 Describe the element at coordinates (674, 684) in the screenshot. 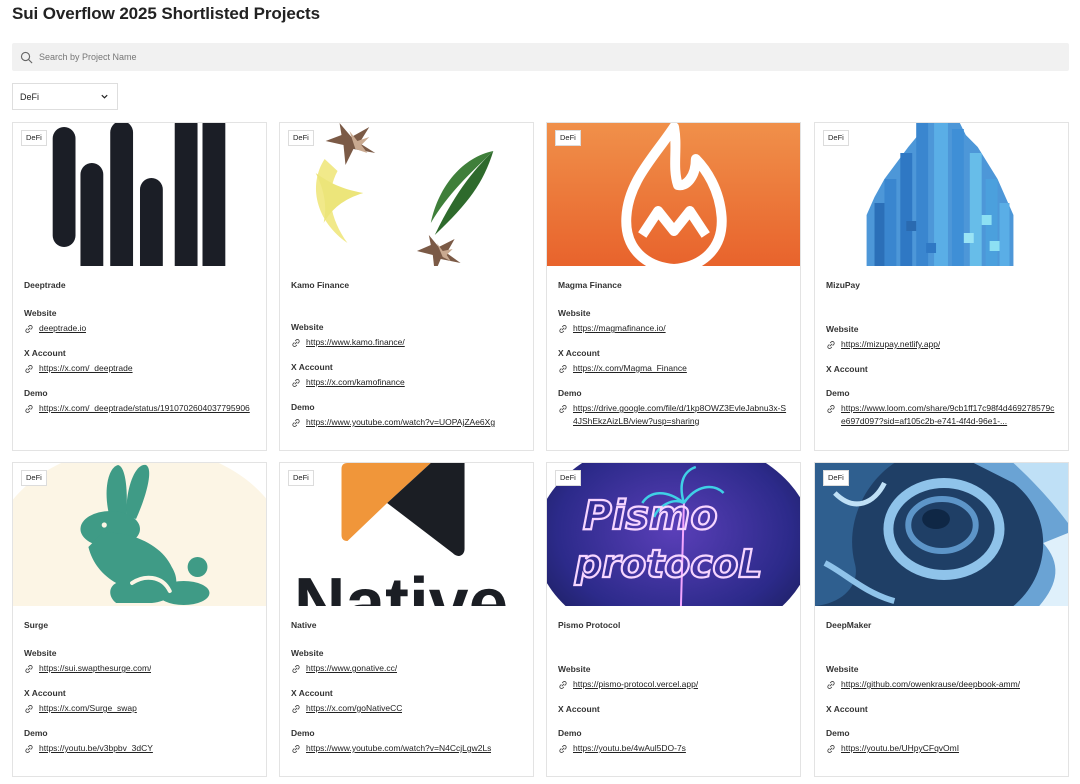

I see `website-link: https://pismo-protocol.vercel.app/` at that location.